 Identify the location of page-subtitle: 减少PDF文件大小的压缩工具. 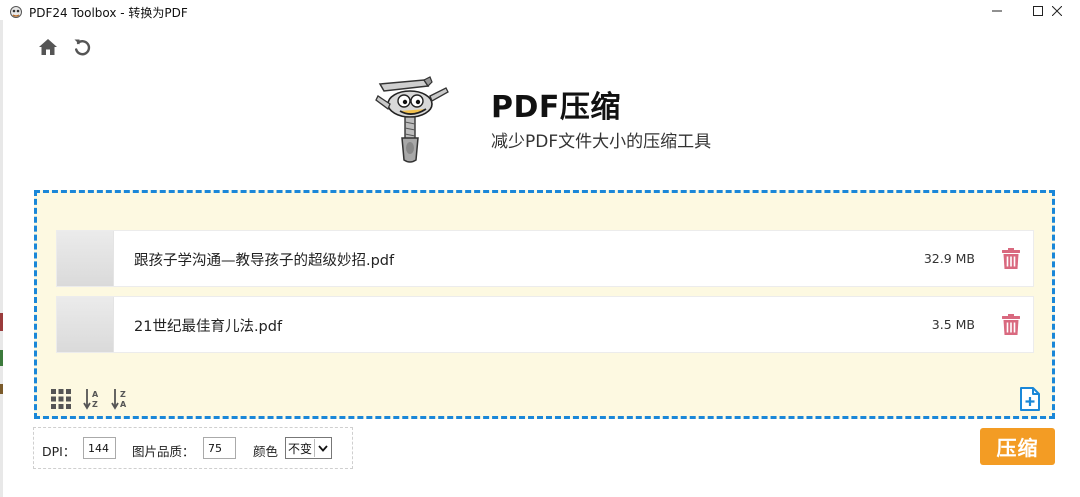
(601, 142).